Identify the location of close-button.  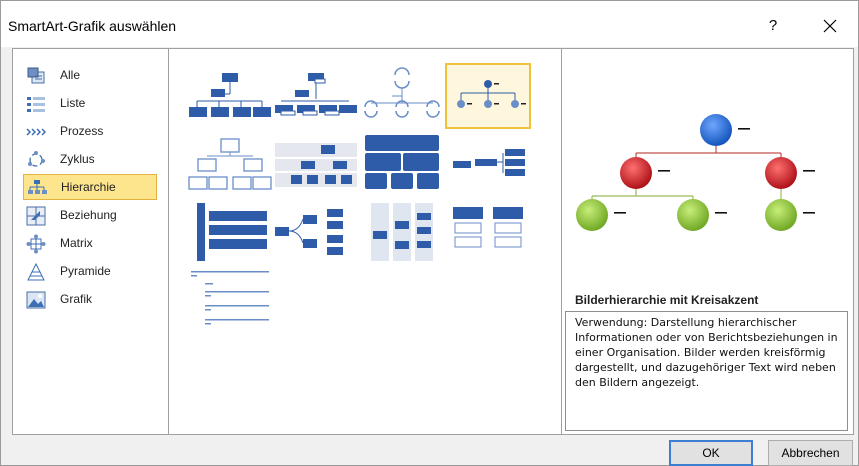
(830, 26).